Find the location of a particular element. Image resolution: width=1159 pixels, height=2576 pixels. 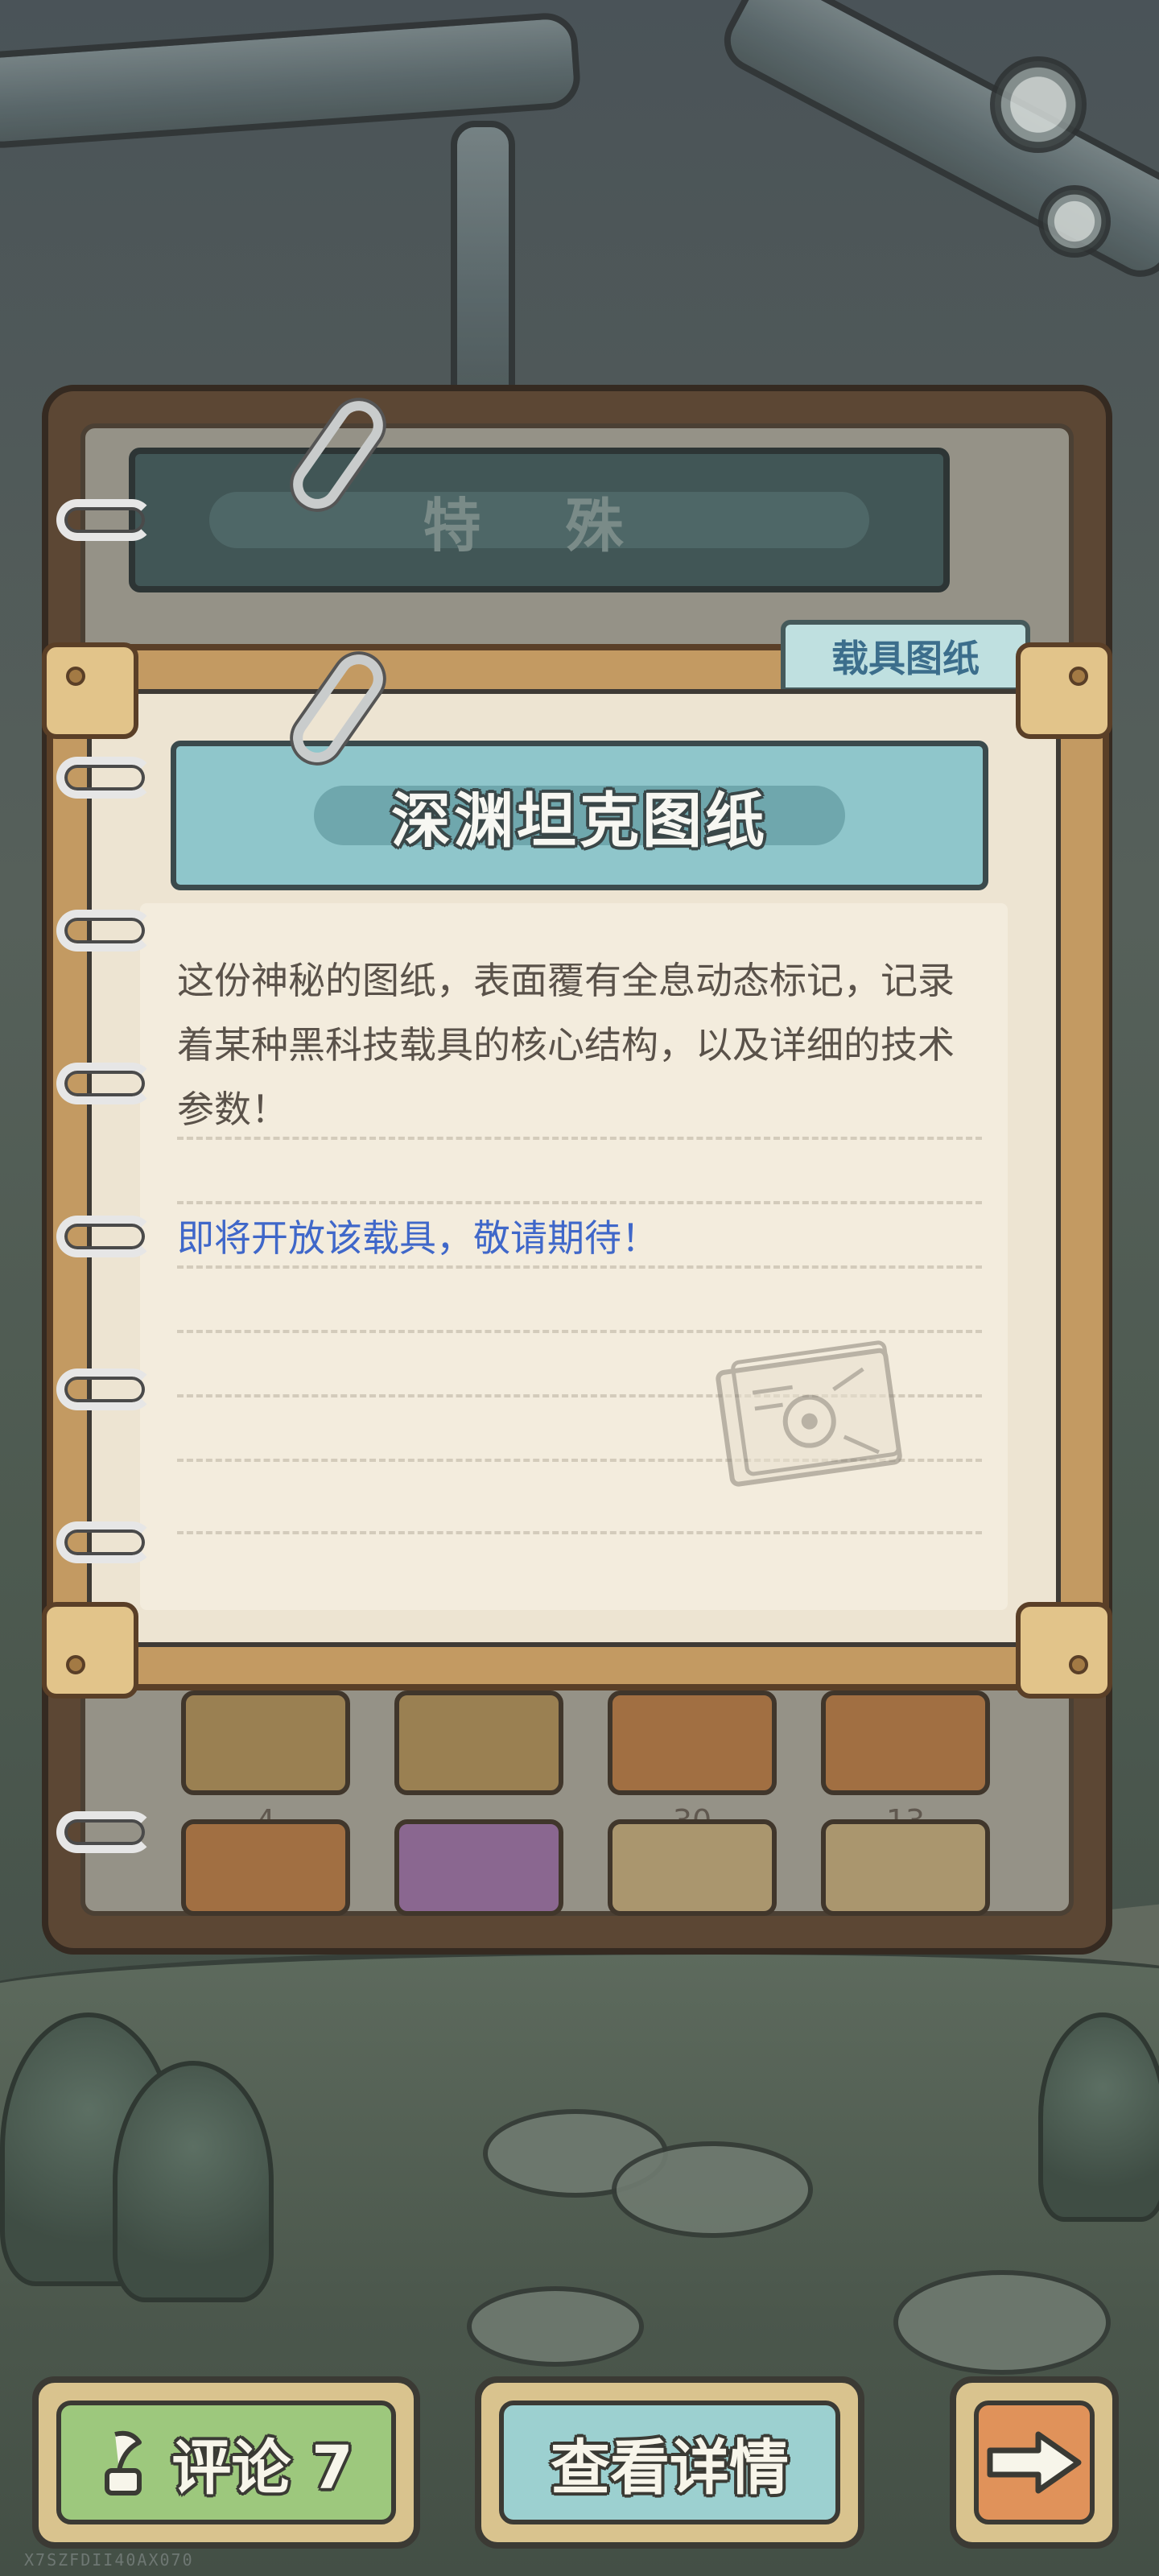

comment-button-content: 评论 7 is located at coordinates (226, 2463).